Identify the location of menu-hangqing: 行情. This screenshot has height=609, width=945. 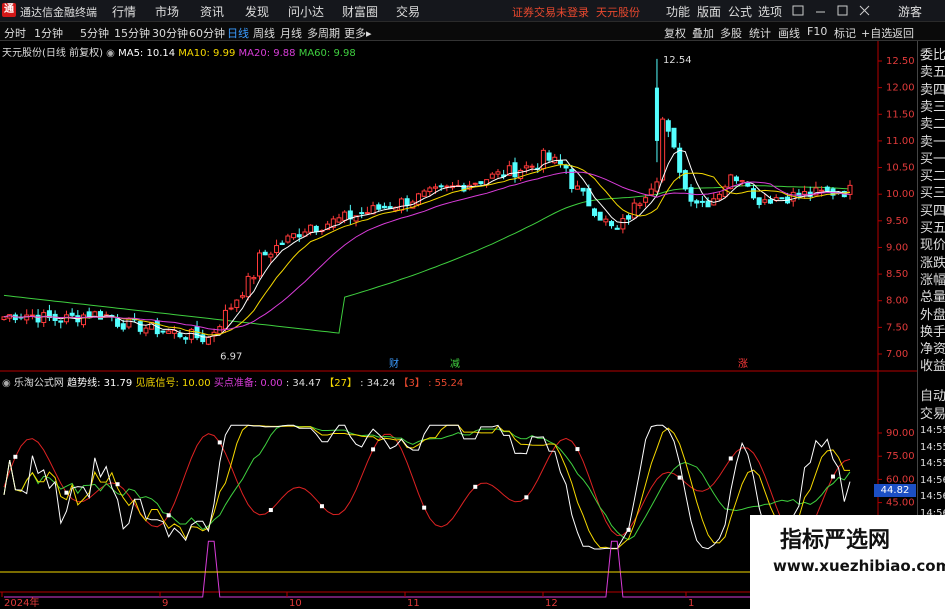
(124, 11).